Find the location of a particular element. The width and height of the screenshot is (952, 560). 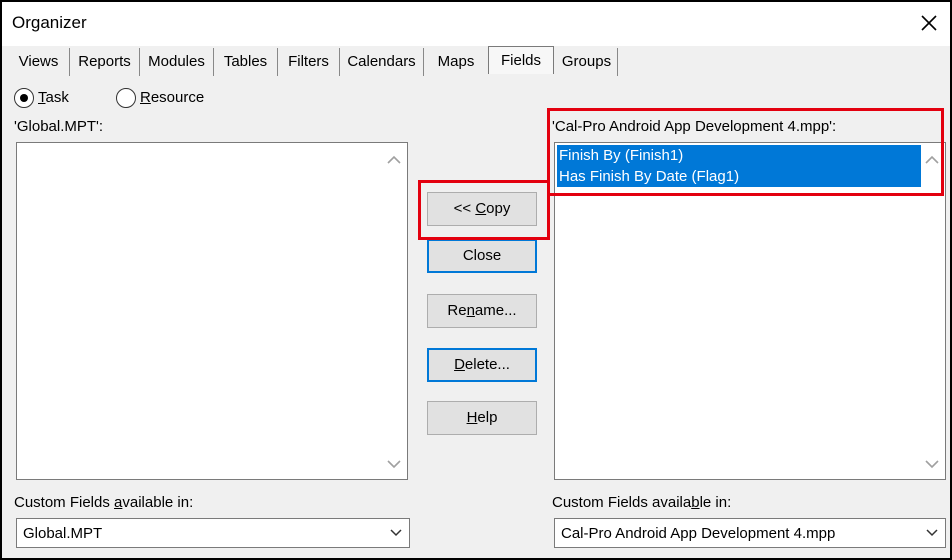

help-button: Help is located at coordinates (482, 418).